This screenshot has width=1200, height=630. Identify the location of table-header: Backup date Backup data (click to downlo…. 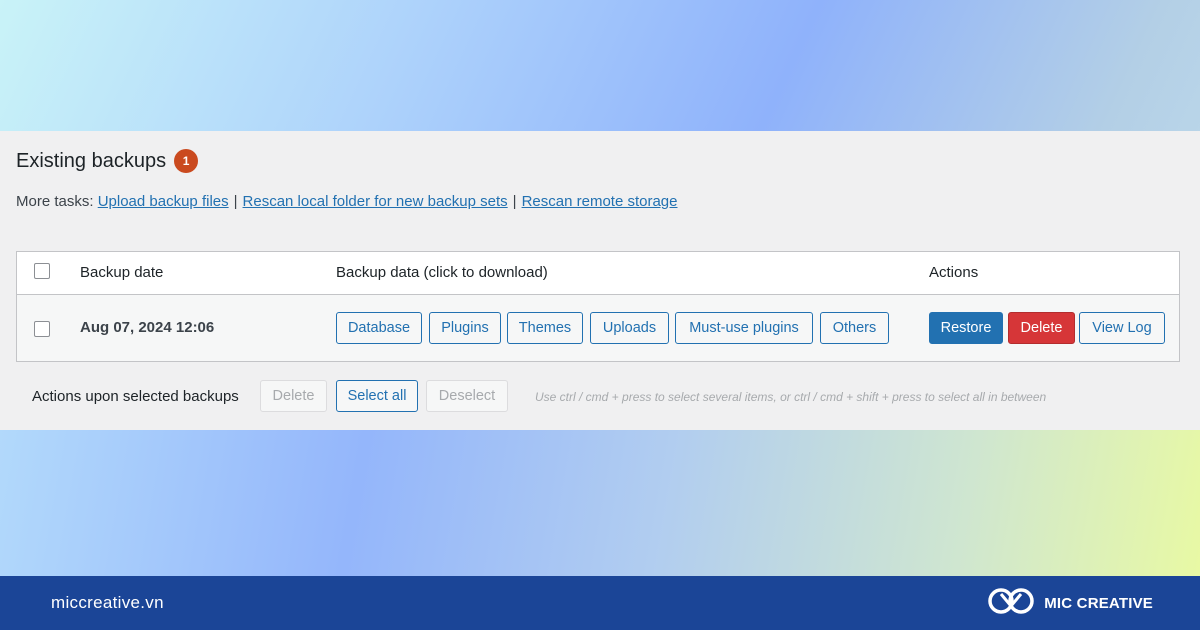
(598, 273).